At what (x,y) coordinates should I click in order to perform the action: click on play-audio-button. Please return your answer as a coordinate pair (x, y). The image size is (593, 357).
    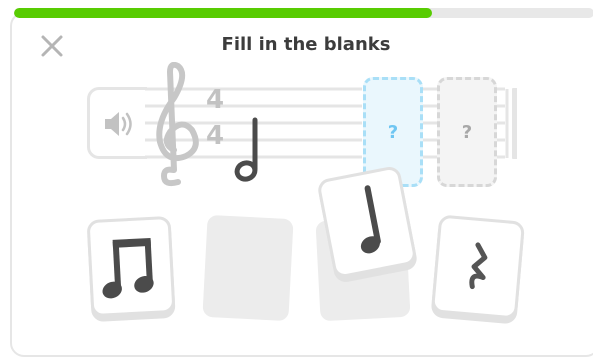
    Looking at the image, I should click on (117, 123).